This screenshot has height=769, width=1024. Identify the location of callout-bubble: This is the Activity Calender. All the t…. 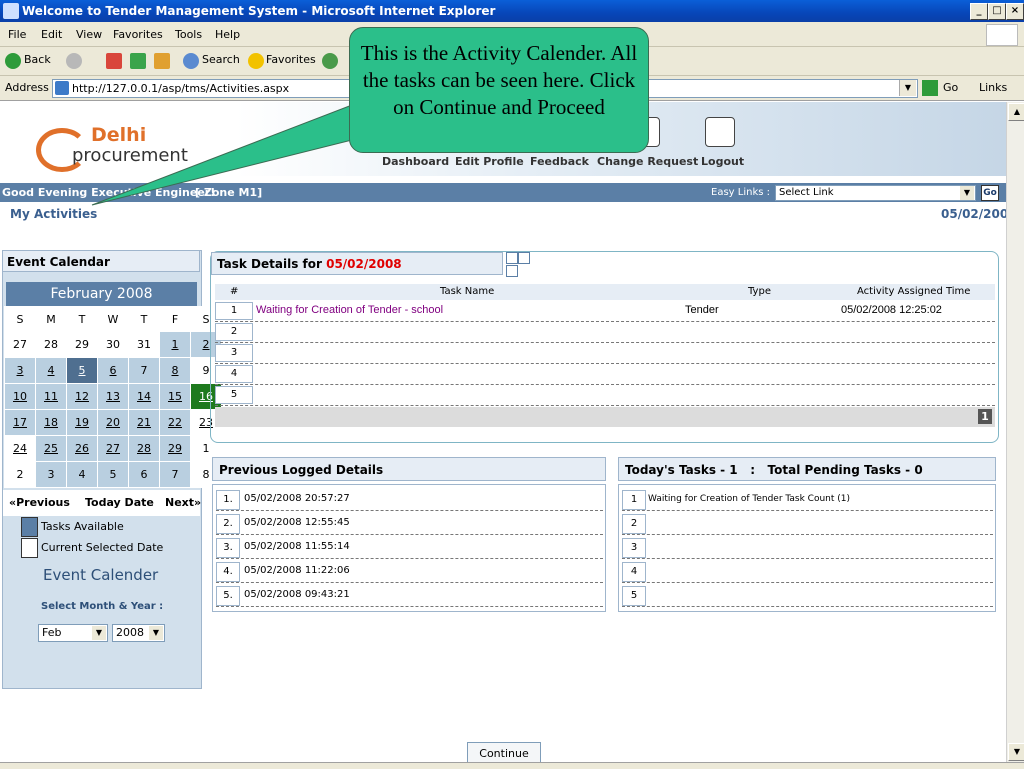
(499, 90).